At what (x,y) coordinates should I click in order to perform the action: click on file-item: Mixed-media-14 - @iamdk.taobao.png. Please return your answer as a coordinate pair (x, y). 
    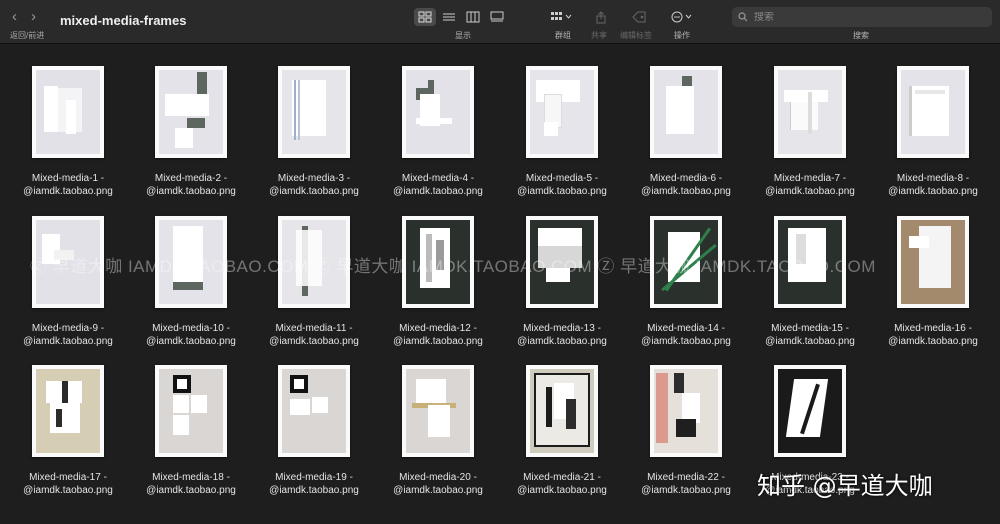
    Looking at the image, I should click on (686, 282).